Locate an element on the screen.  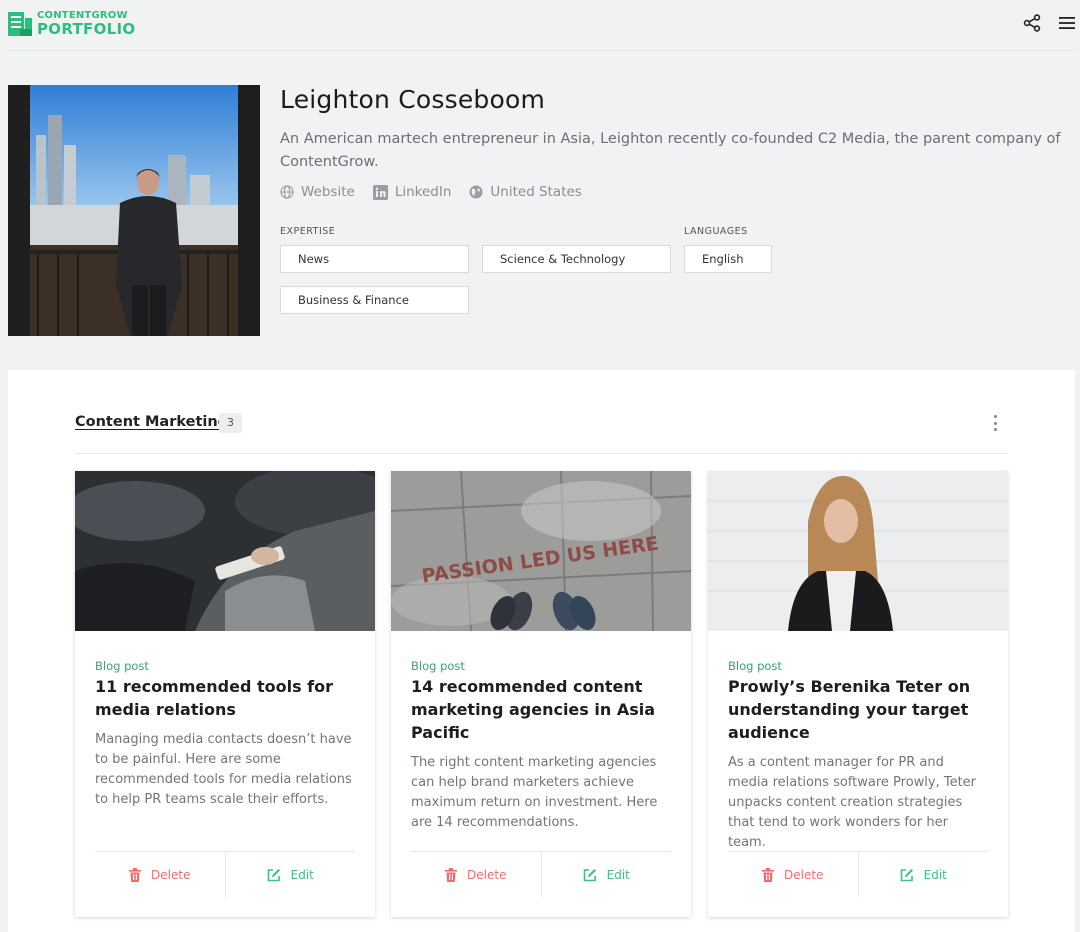
location: United States is located at coordinates (525, 192).